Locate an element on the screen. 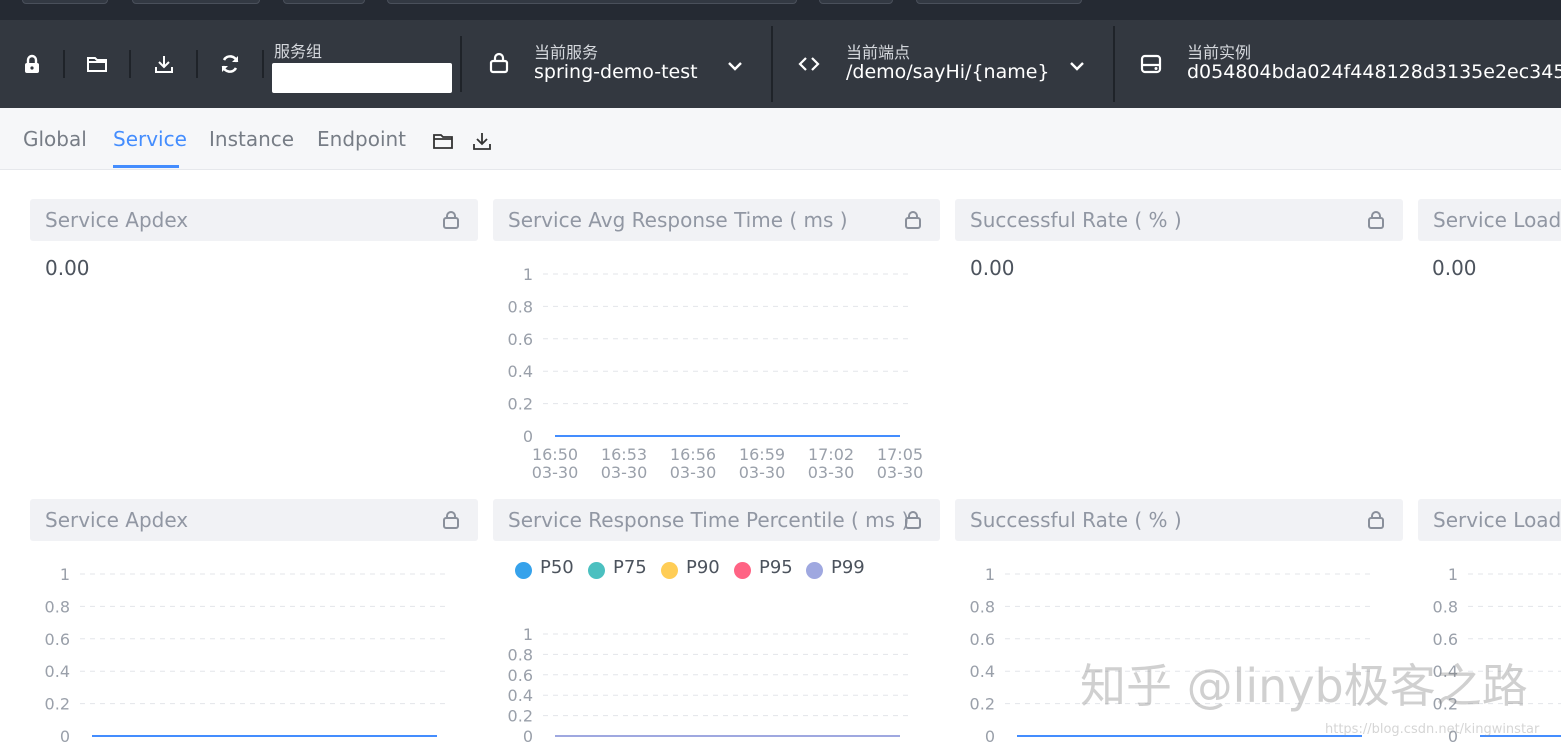  legend-label: P90 is located at coordinates (703, 567).